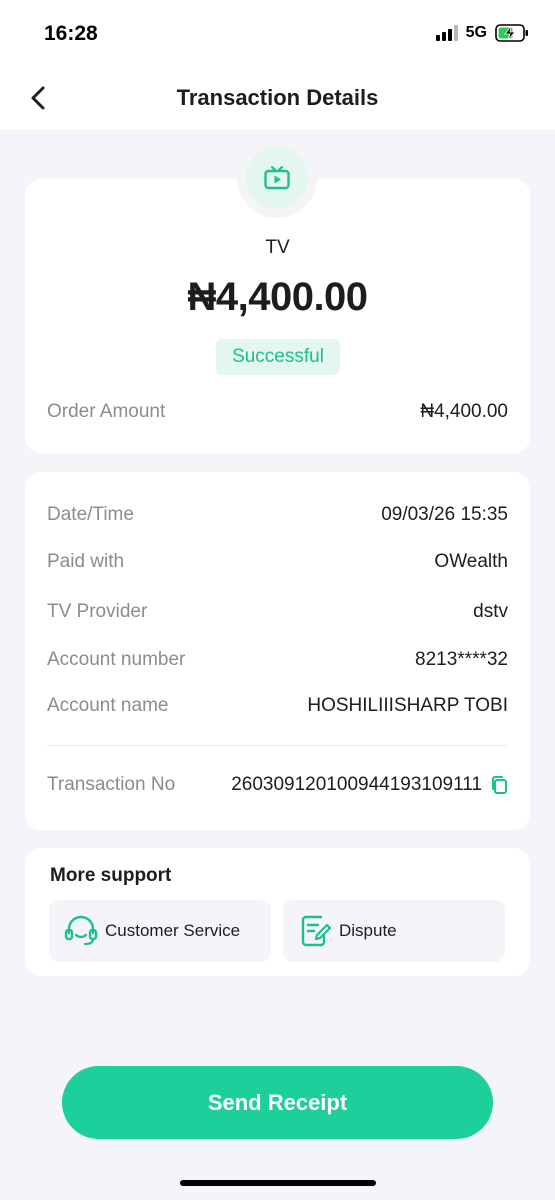 This screenshot has width=555, height=1200. I want to click on detail-label: Account name, so click(108, 705).